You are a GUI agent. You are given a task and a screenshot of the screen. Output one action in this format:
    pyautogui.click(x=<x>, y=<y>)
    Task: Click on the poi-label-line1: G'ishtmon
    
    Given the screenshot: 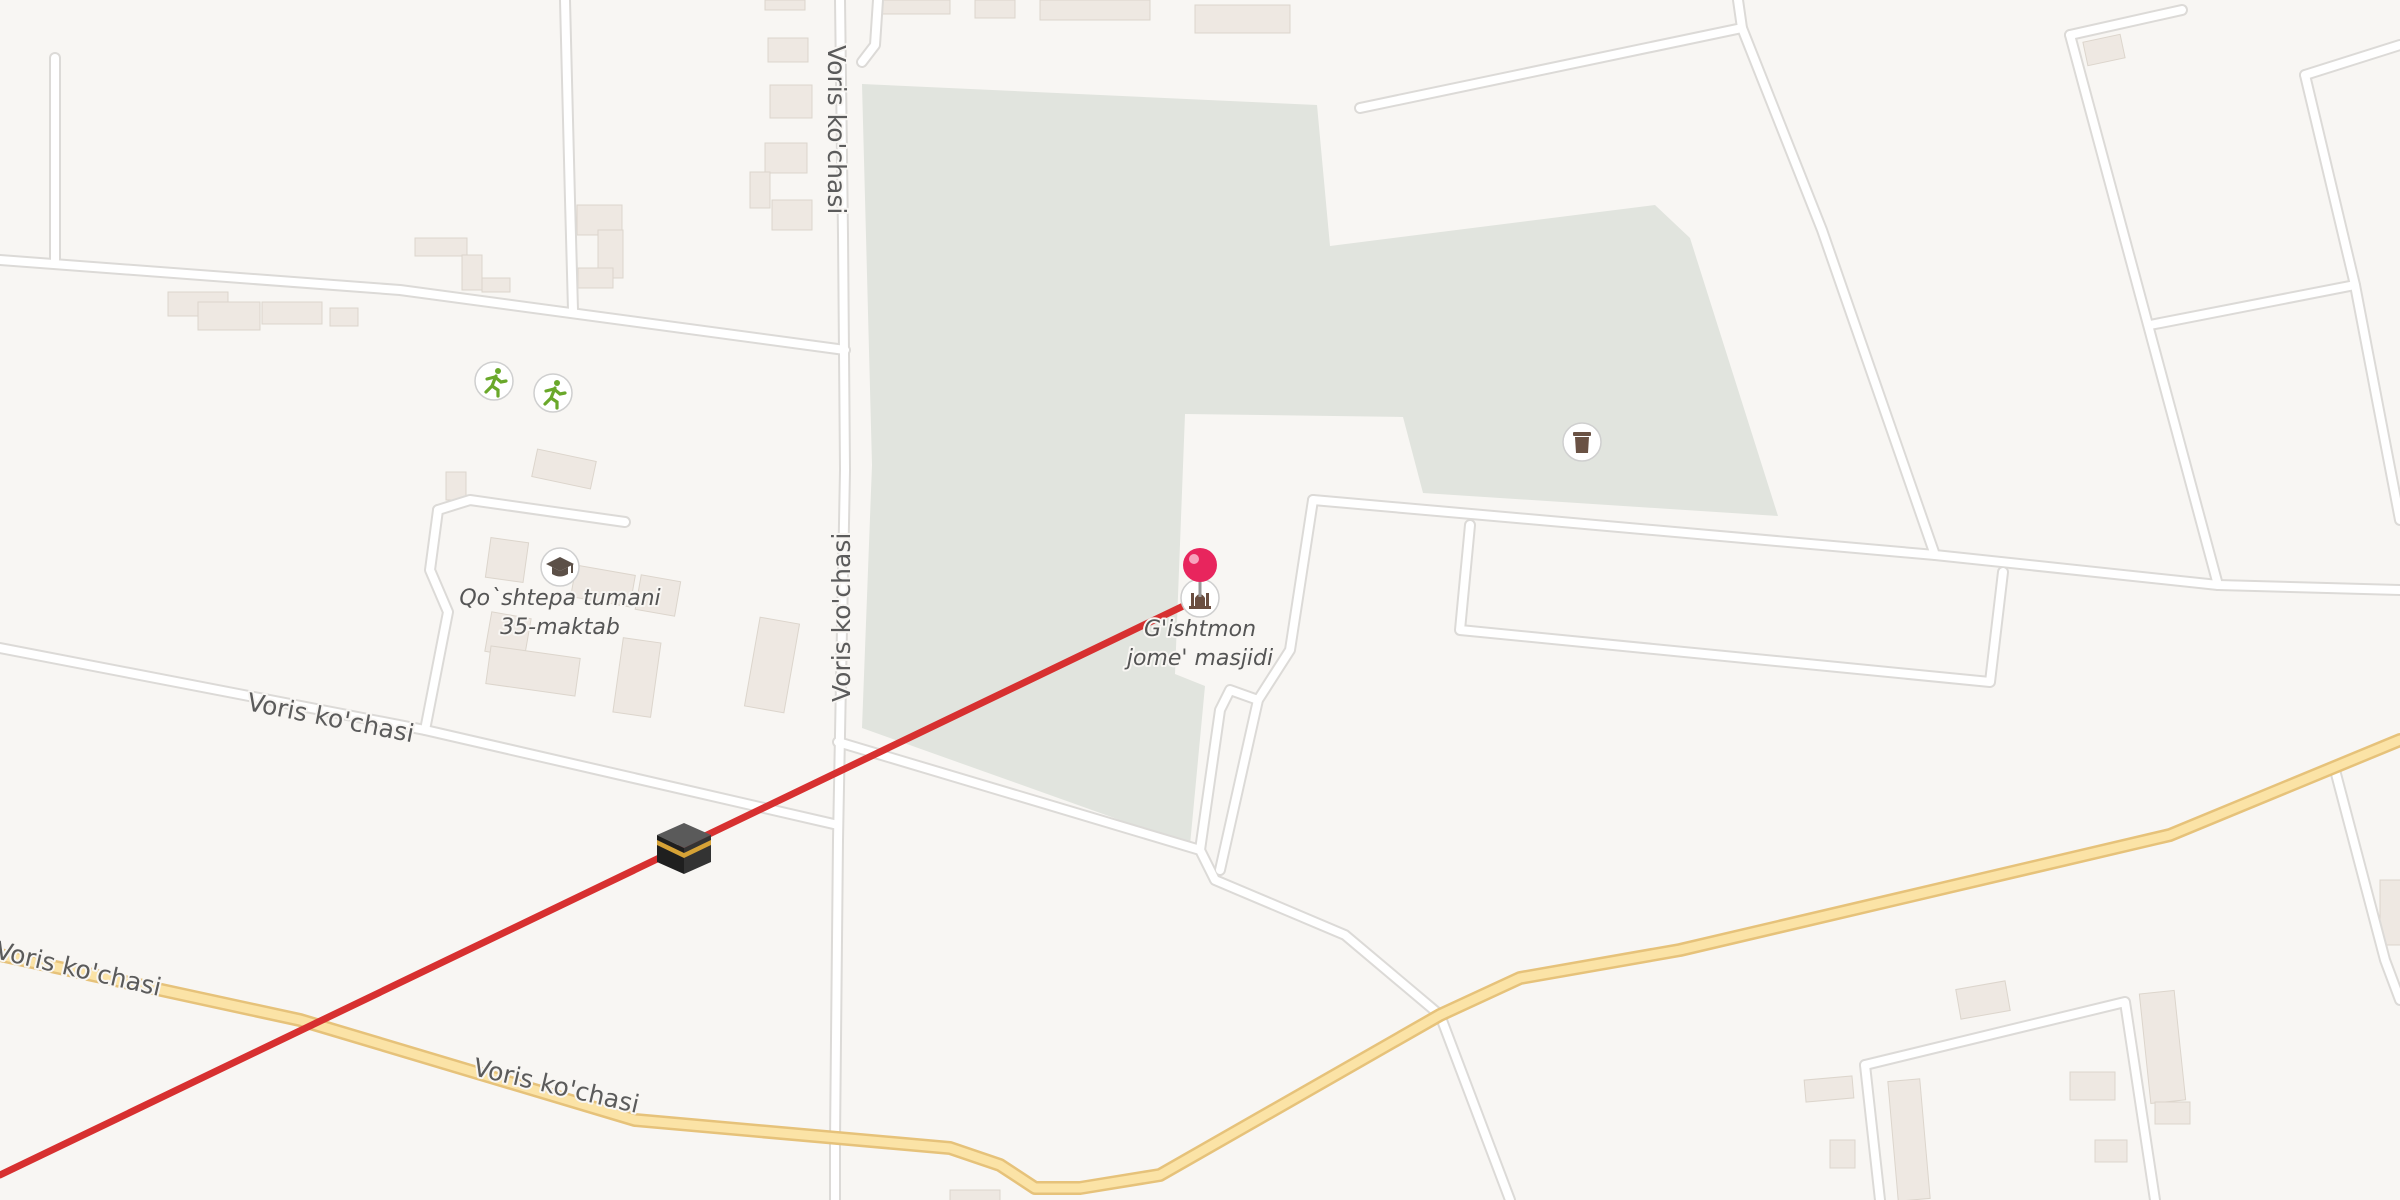 What is the action you would take?
    pyautogui.click(x=1200, y=629)
    